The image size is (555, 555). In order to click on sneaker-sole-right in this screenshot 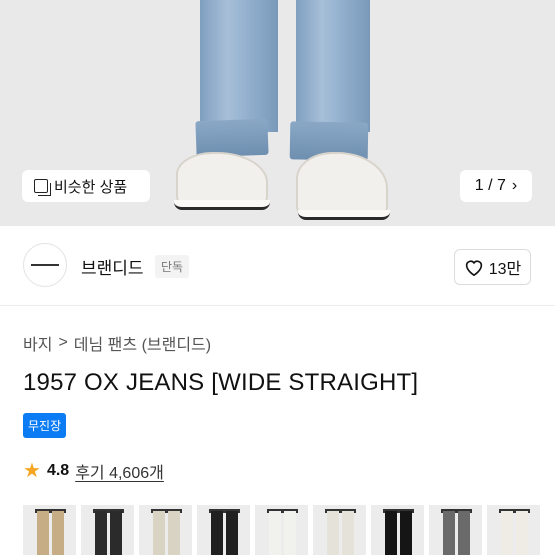, I will do `click(344, 215)`.